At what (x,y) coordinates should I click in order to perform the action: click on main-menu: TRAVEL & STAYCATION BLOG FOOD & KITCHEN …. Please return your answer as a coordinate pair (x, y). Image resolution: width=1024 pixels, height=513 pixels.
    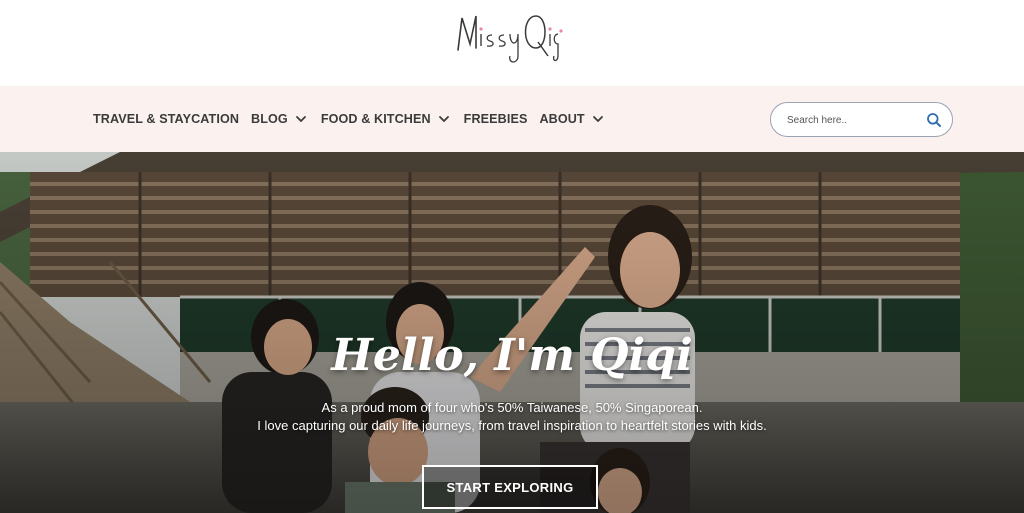
    Looking at the image, I should click on (355, 119).